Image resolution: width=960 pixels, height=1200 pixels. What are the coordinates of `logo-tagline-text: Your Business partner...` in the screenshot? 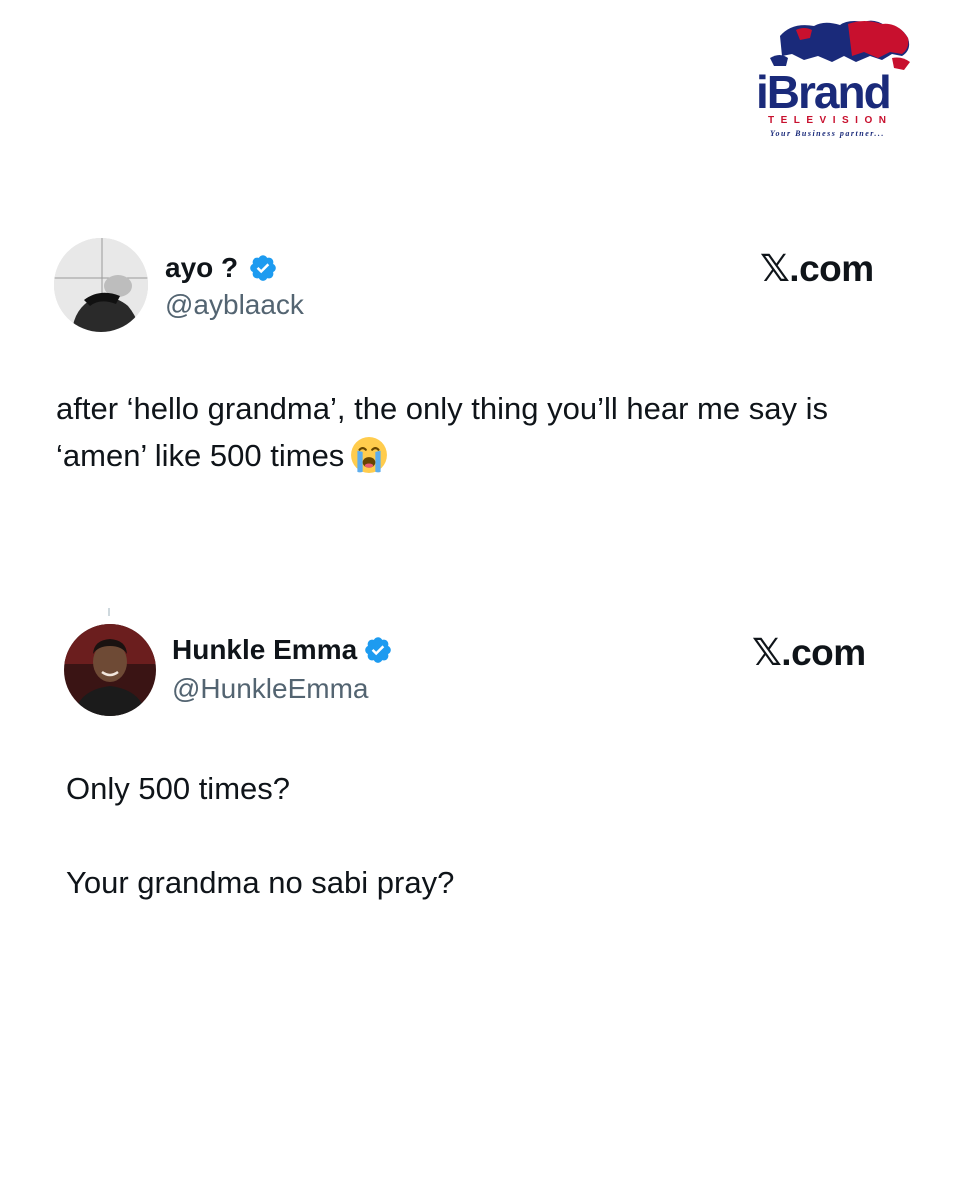 It's located at (827, 133).